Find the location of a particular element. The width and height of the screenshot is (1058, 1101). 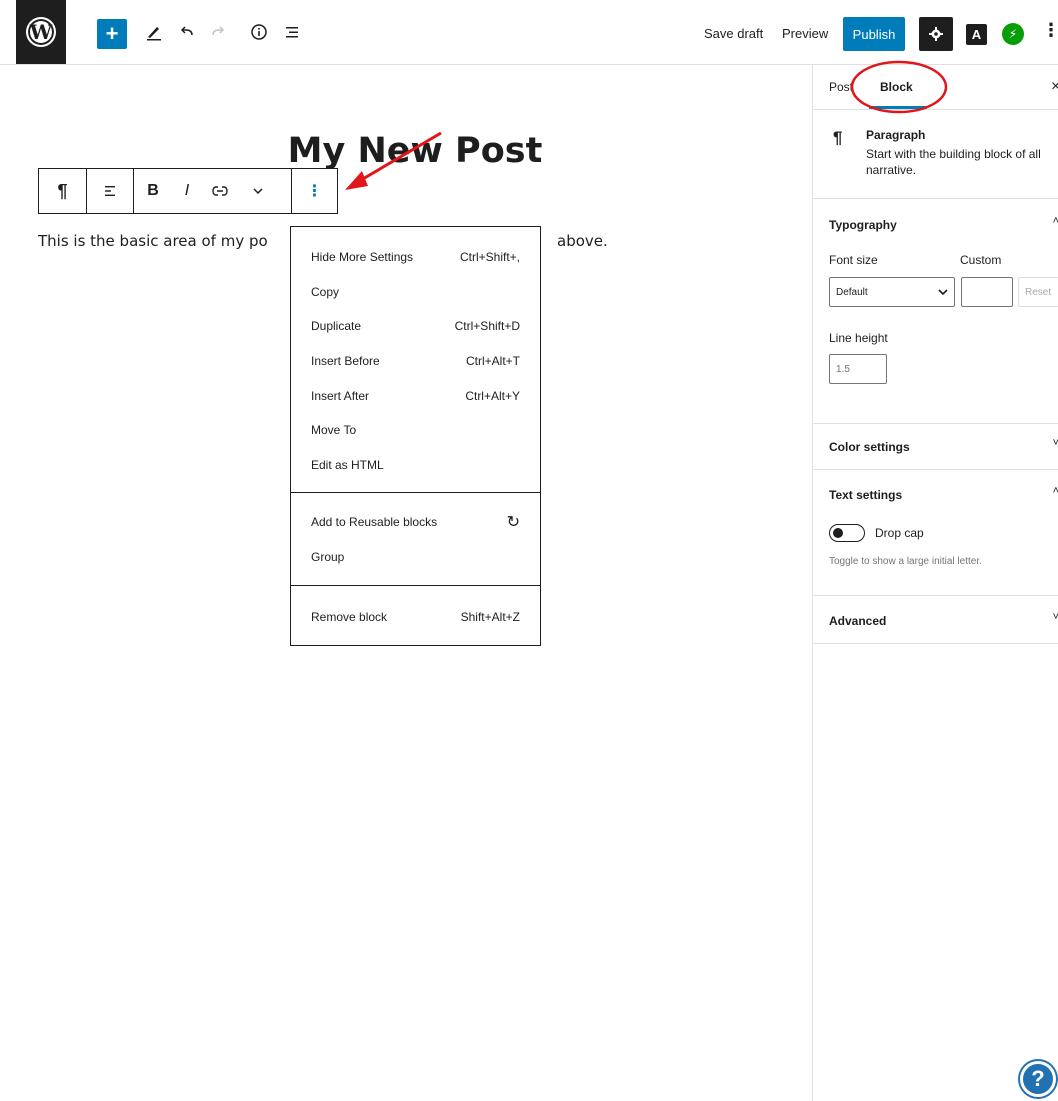

menu-item-label: Hide More Settings is located at coordinates (362, 257).